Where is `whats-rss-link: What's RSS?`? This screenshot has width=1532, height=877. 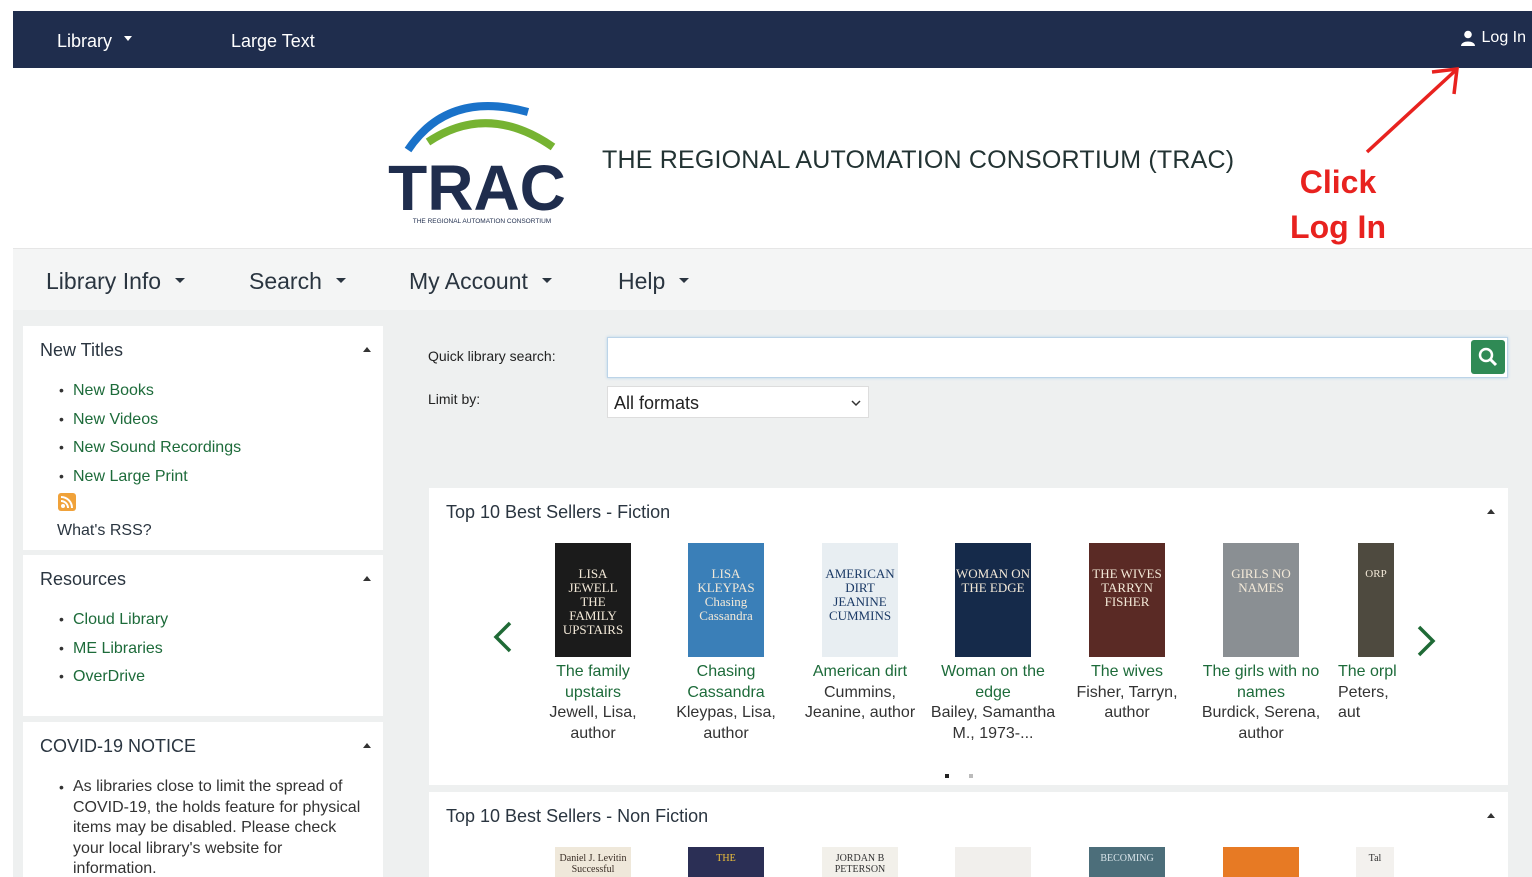 whats-rss-link: What's RSS? is located at coordinates (104, 531).